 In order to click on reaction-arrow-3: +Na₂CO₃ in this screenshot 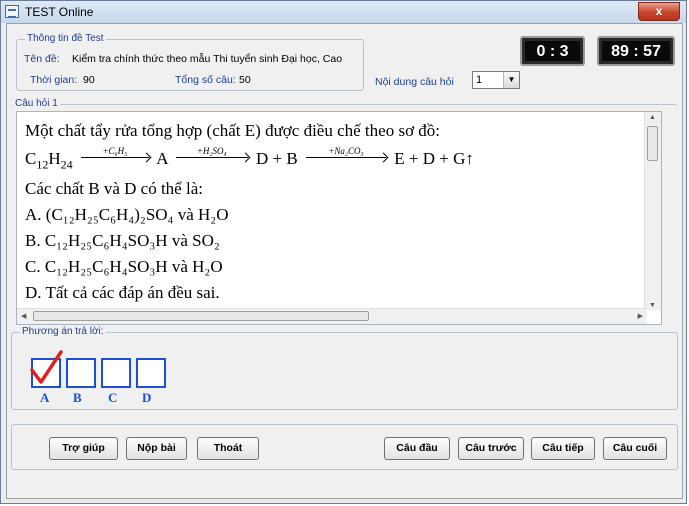, I will do `click(345, 152)`.